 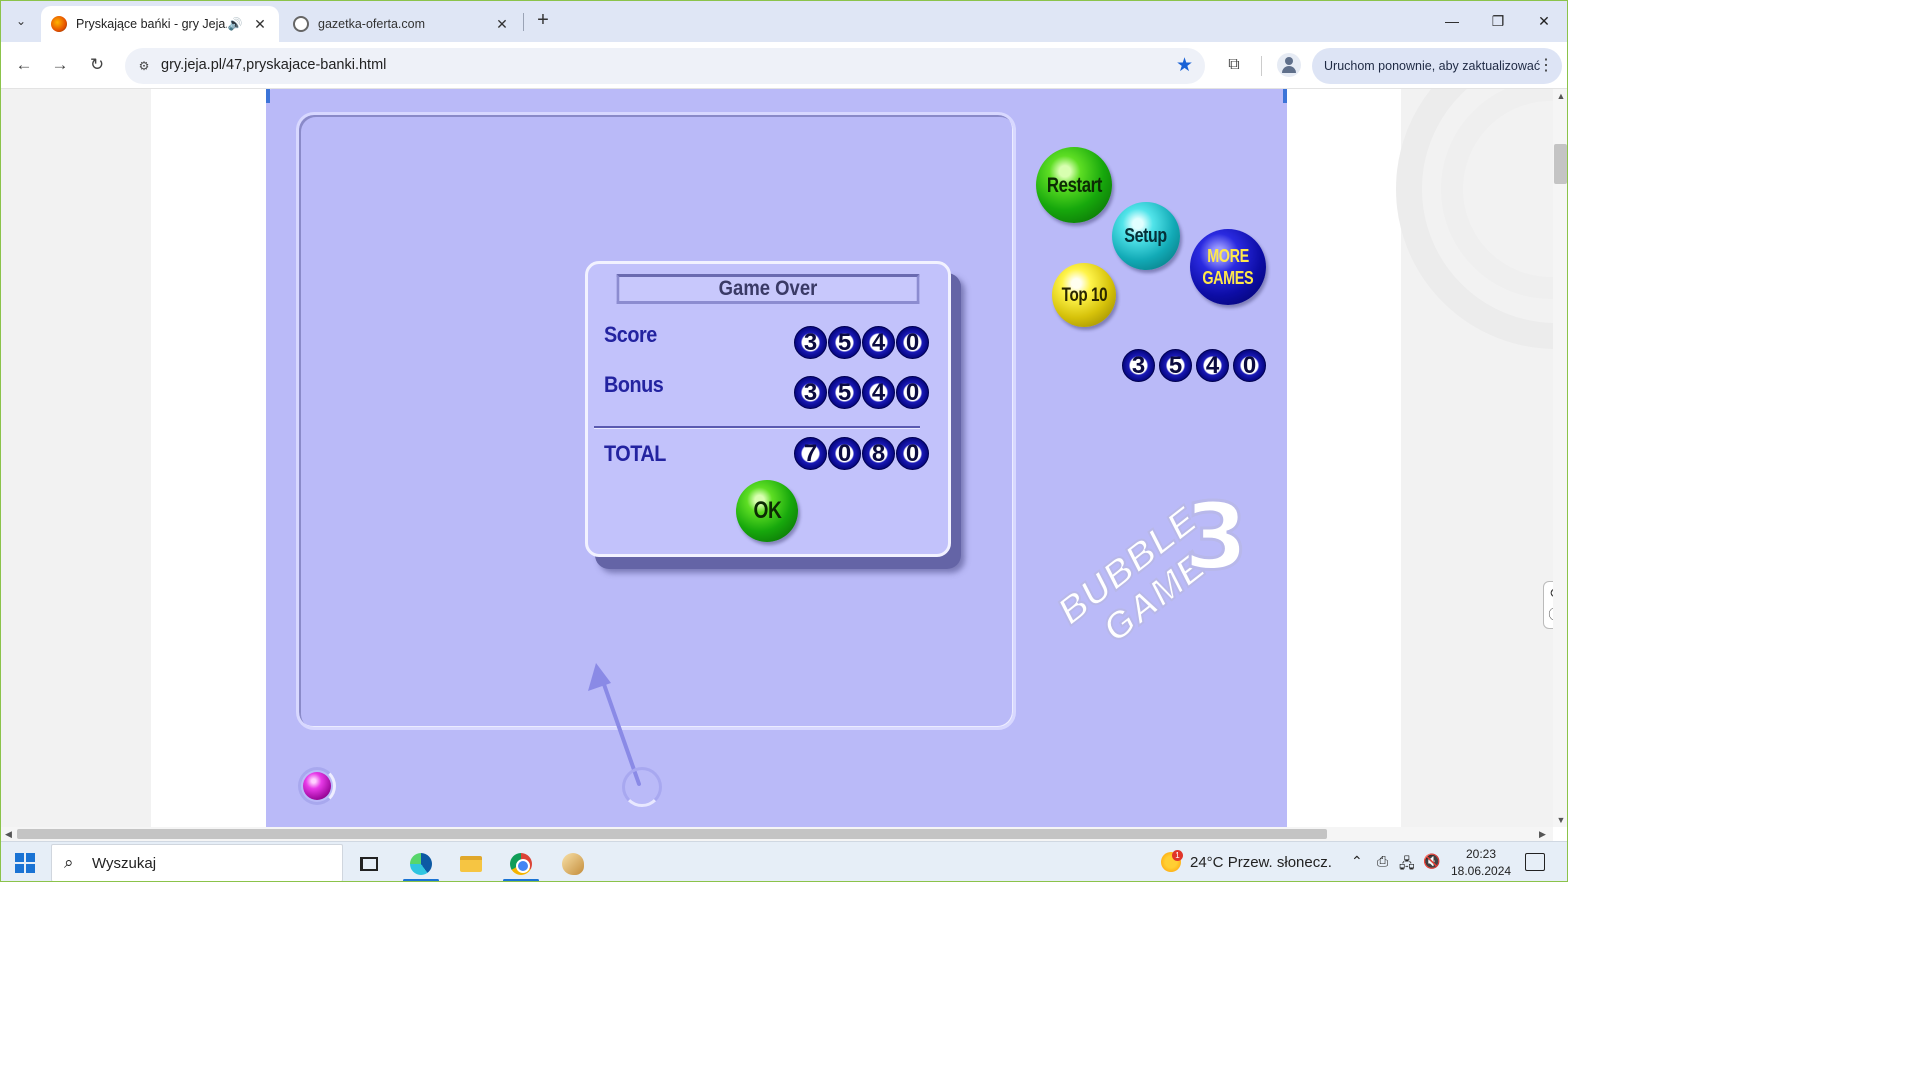 I want to click on total-digits: 7 0 8 0, so click(x=861, y=453).